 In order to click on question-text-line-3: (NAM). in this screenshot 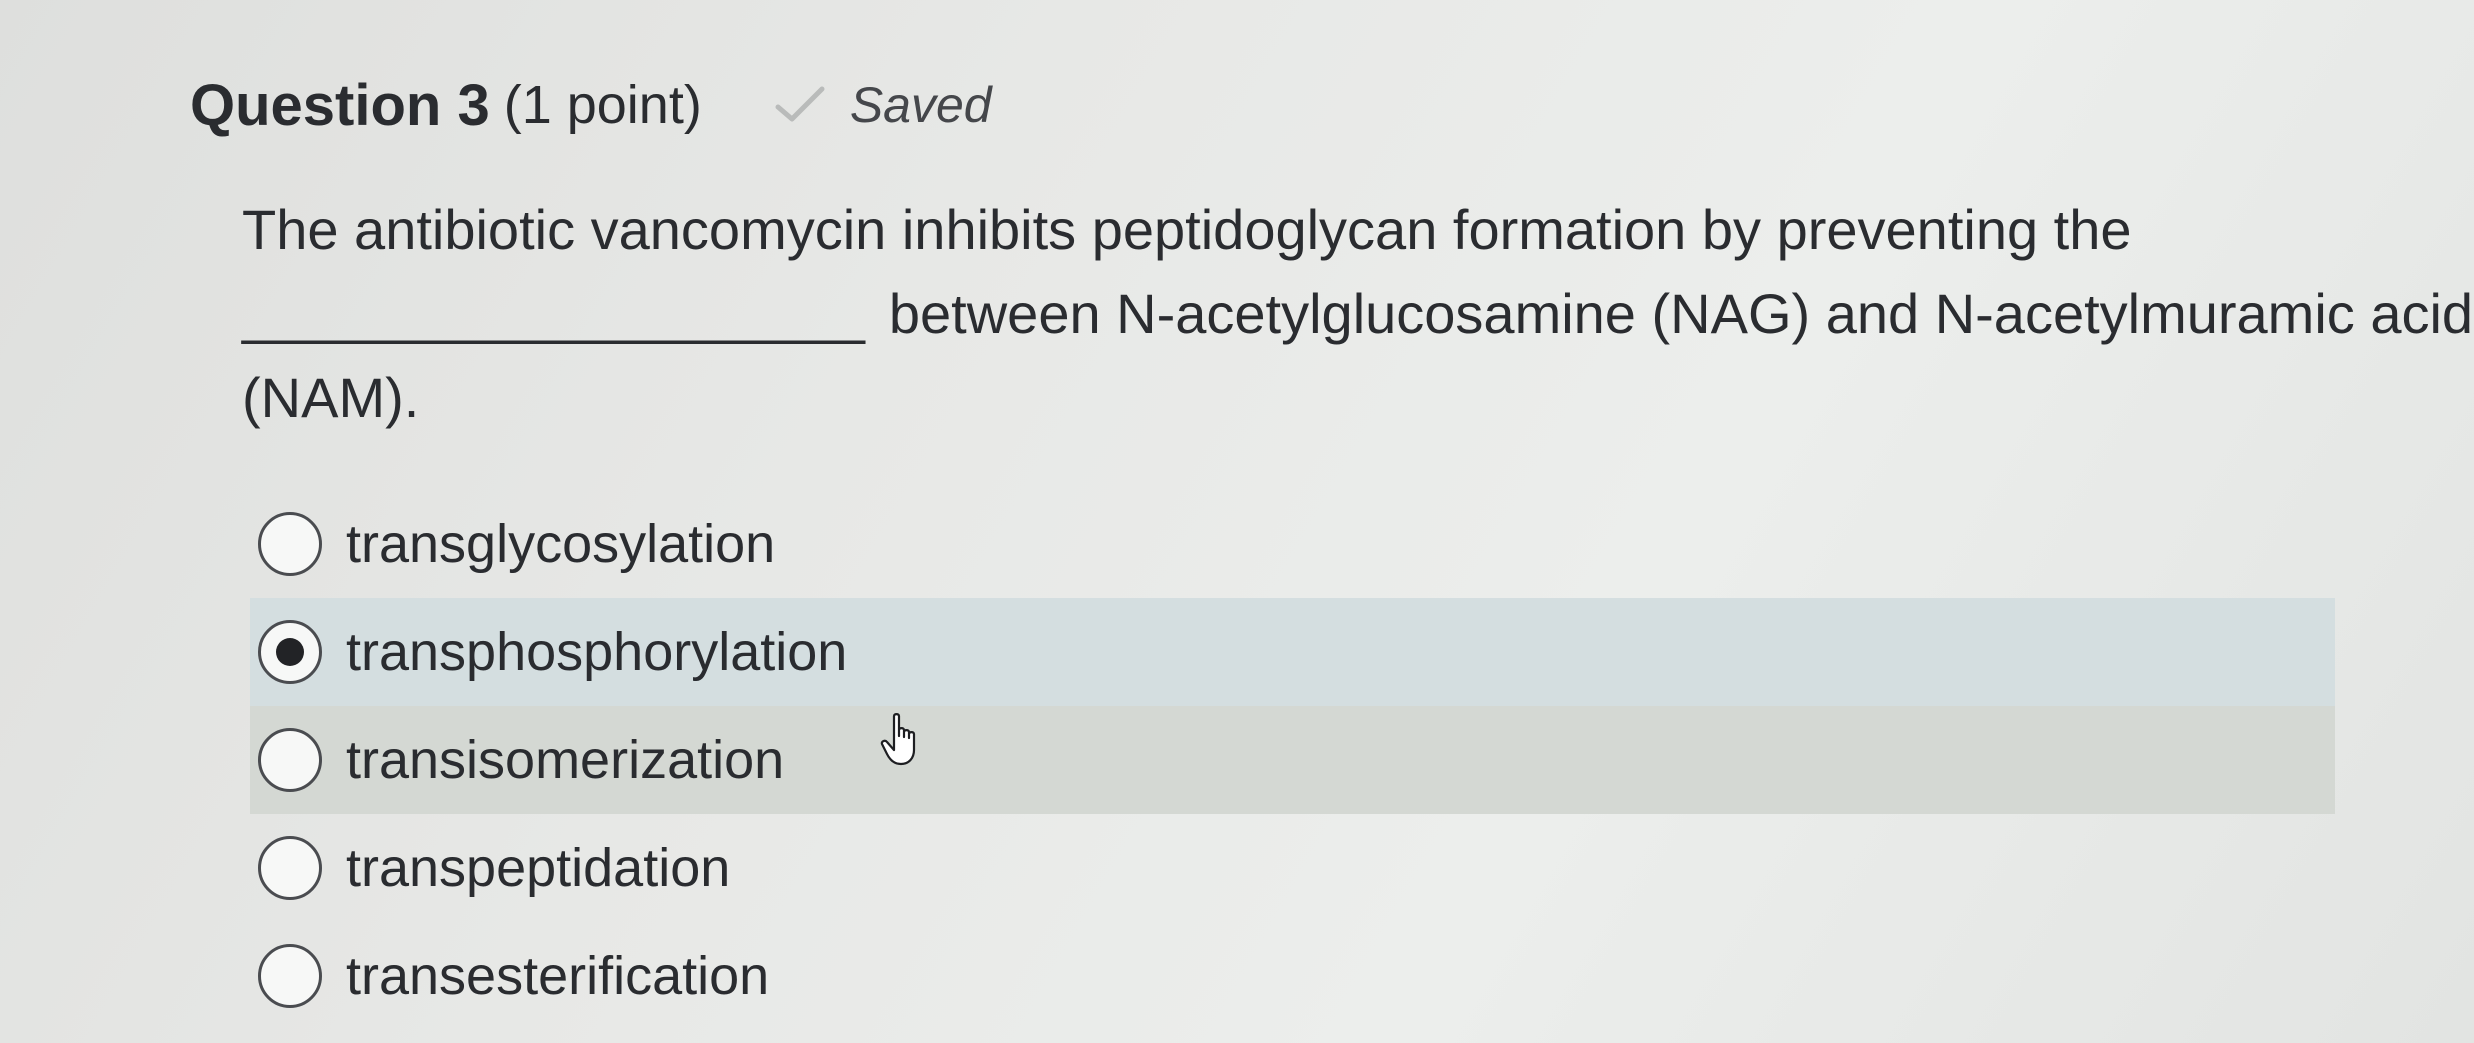, I will do `click(331, 397)`.